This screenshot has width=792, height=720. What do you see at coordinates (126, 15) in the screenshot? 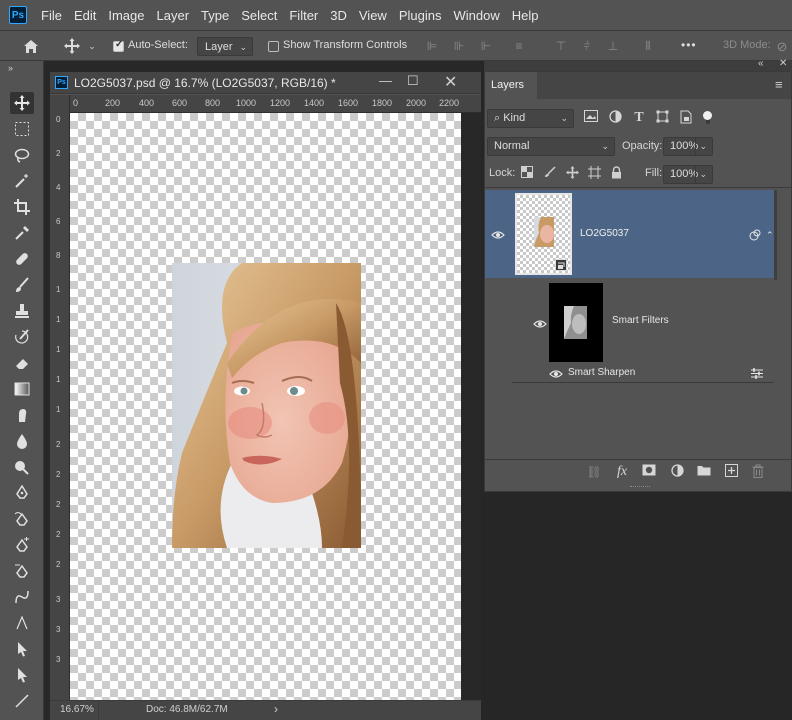
I see `menu-image: Image` at bounding box center [126, 15].